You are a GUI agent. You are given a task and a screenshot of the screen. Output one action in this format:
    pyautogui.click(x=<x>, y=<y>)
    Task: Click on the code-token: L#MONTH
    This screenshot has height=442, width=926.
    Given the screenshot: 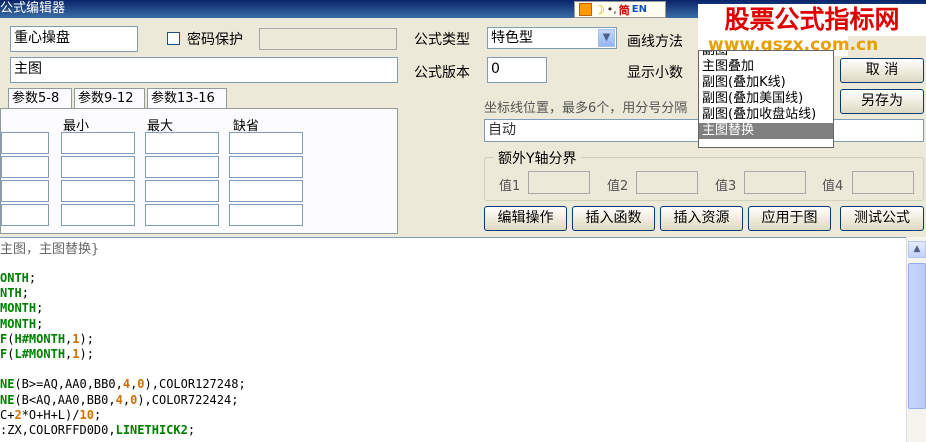 What is the action you would take?
    pyautogui.click(x=40, y=354)
    